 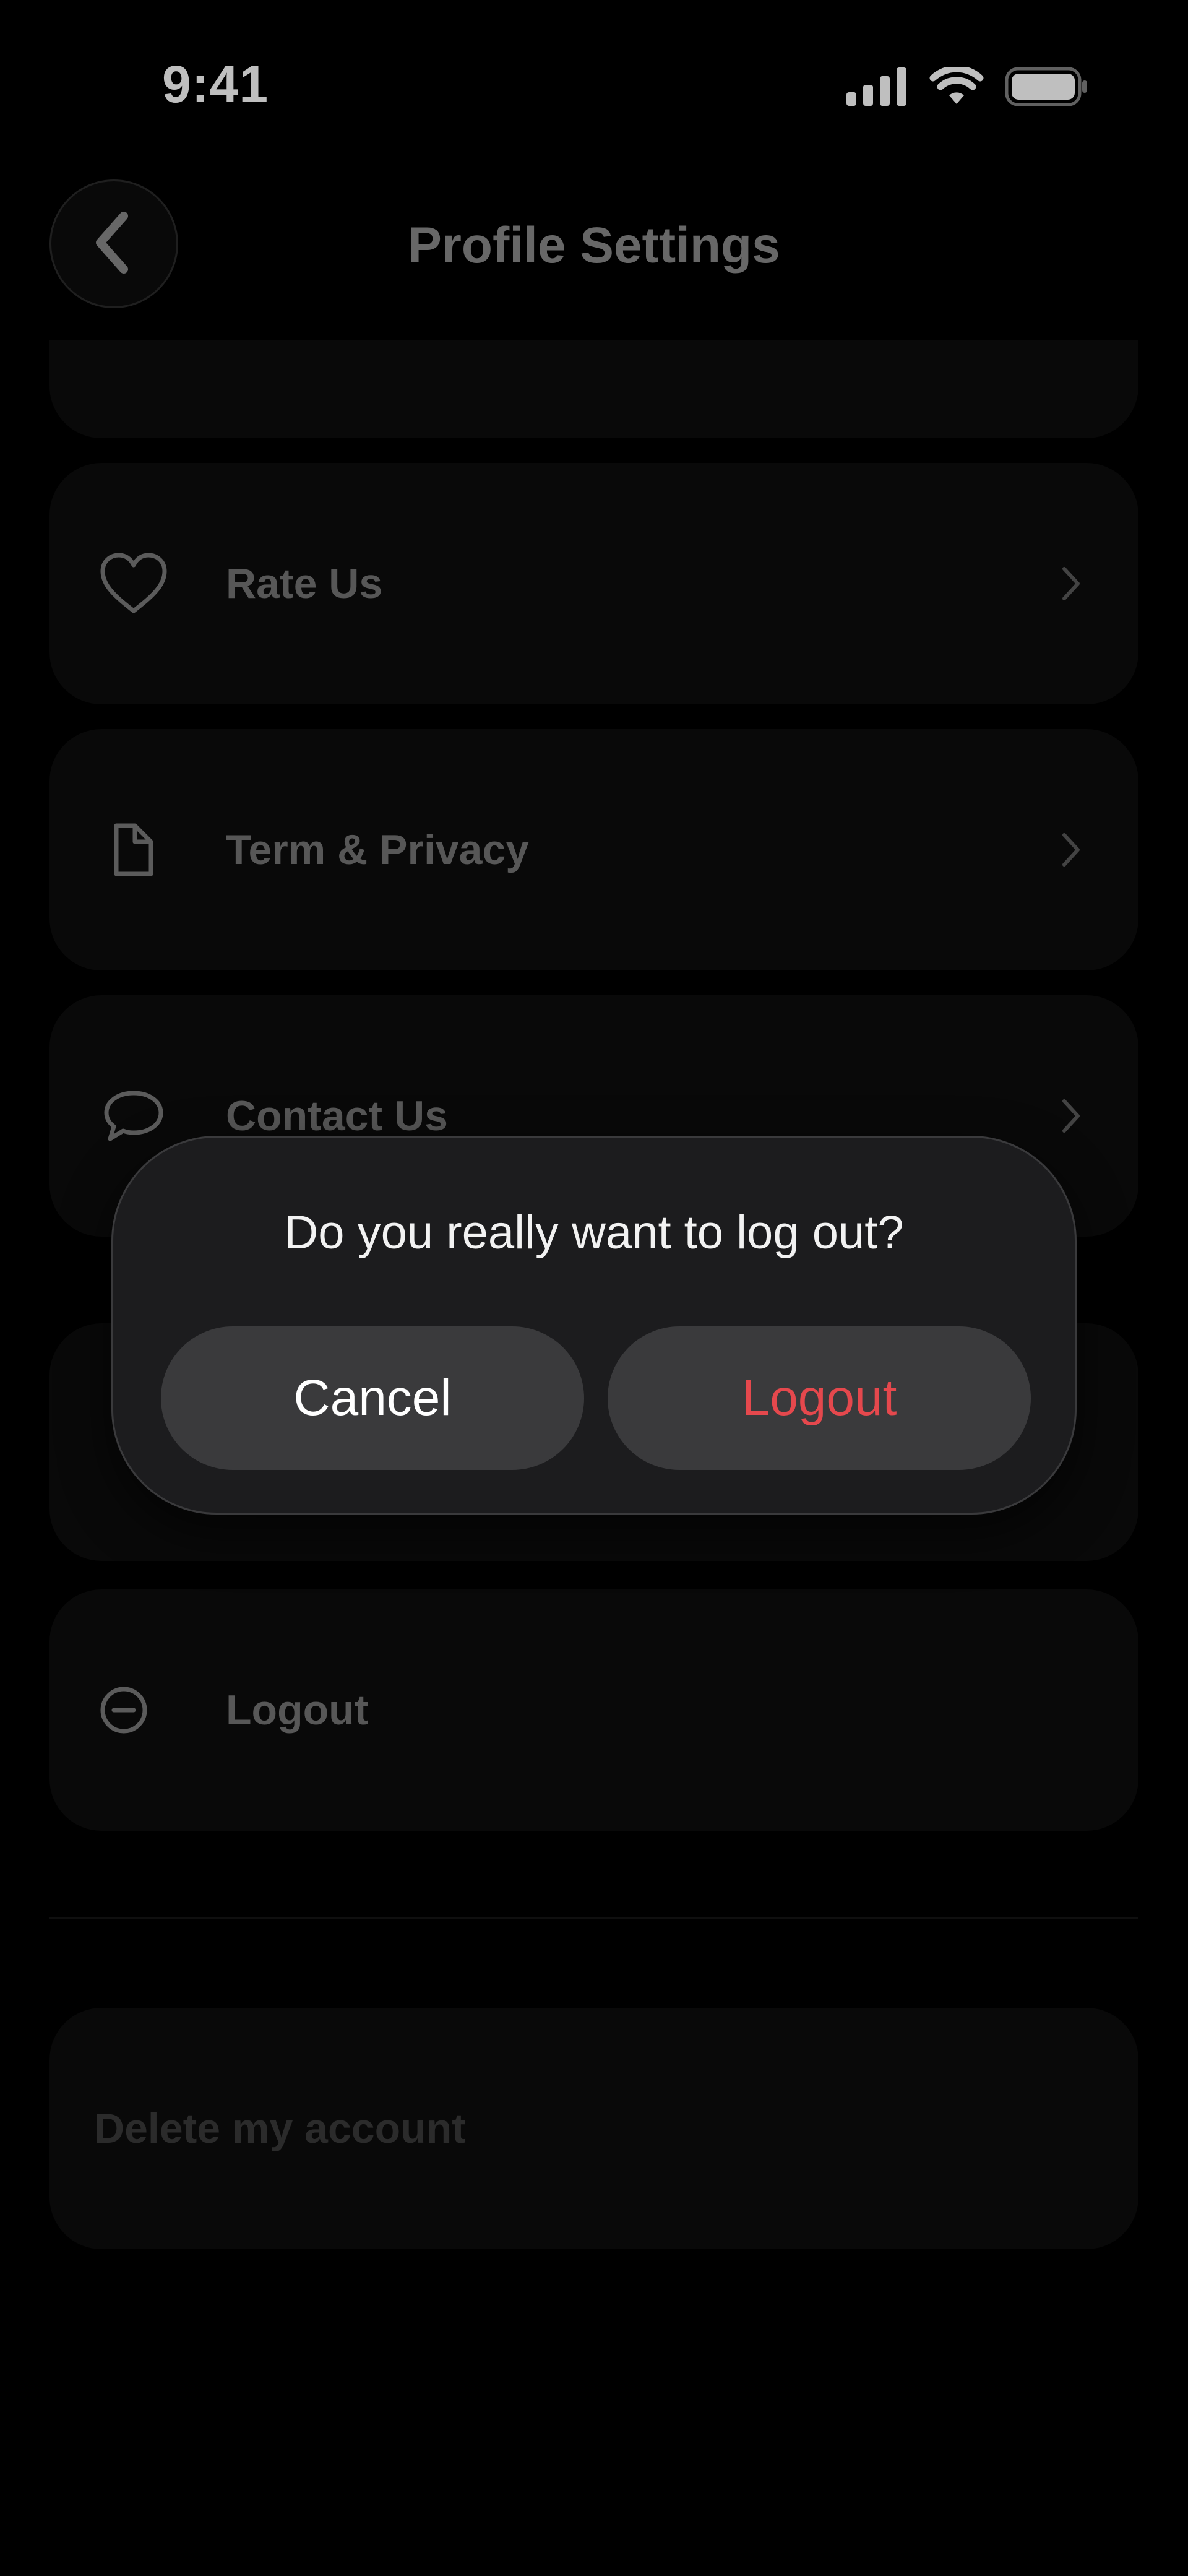 What do you see at coordinates (819, 1398) in the screenshot?
I see `confirm-logout-button: Logout` at bounding box center [819, 1398].